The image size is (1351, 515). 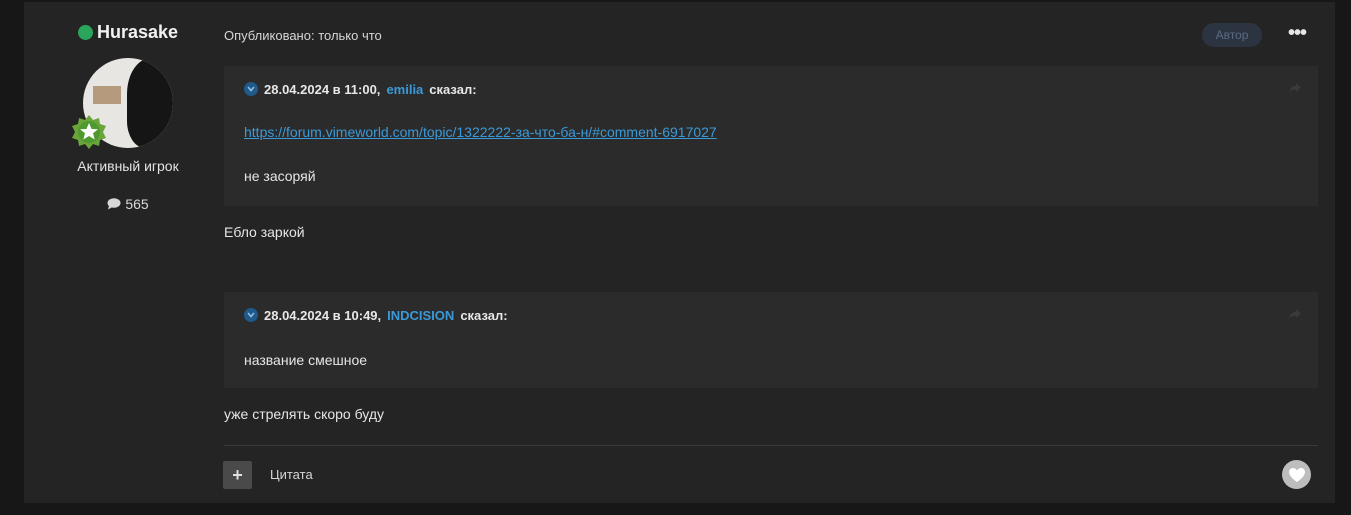 What do you see at coordinates (771, 34) in the screenshot?
I see `post-meta: Опубликовано: только что Автор •••` at bounding box center [771, 34].